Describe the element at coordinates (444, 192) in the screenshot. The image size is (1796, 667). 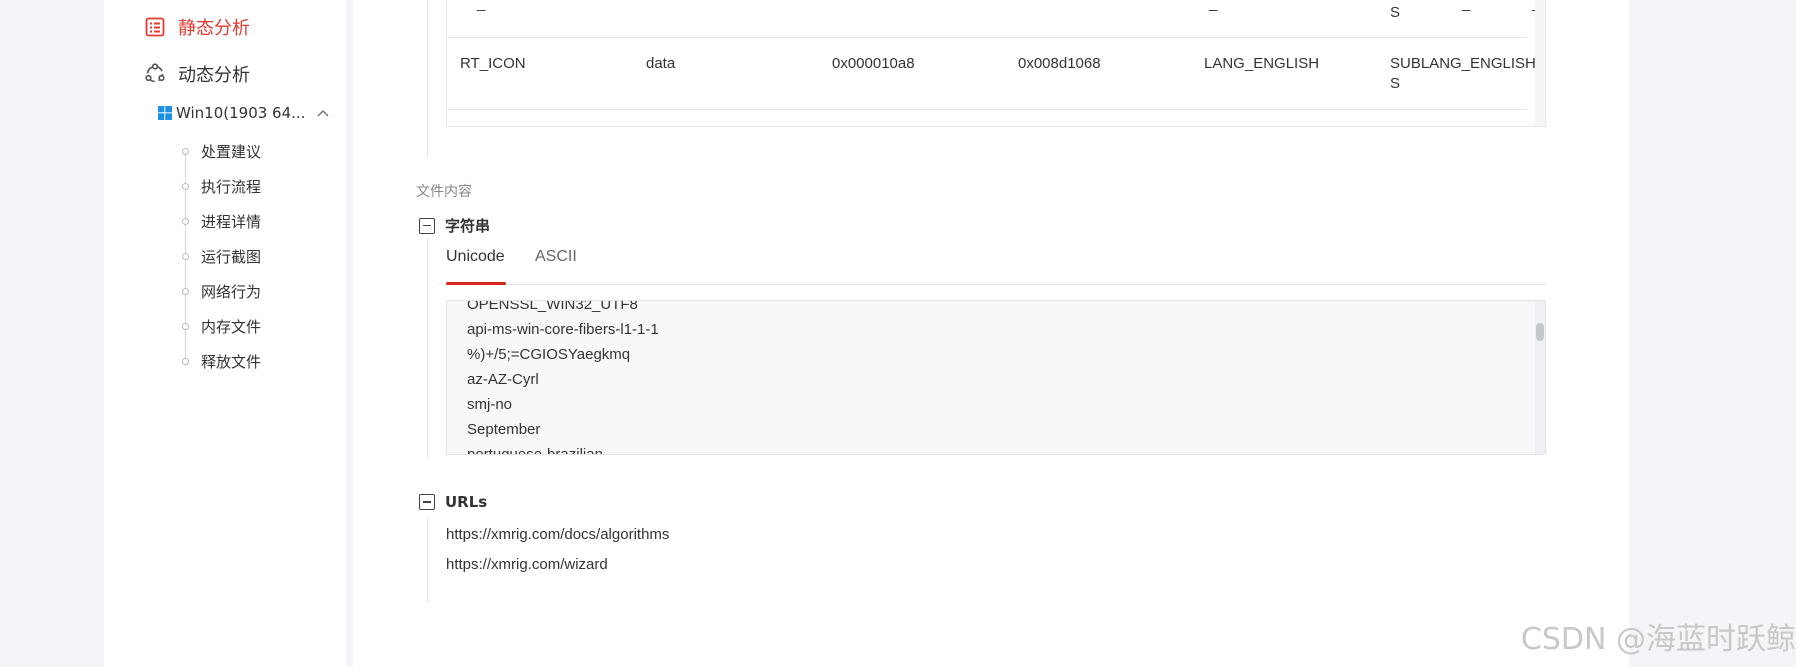
I see `file-content-title: 文件内容` at that location.